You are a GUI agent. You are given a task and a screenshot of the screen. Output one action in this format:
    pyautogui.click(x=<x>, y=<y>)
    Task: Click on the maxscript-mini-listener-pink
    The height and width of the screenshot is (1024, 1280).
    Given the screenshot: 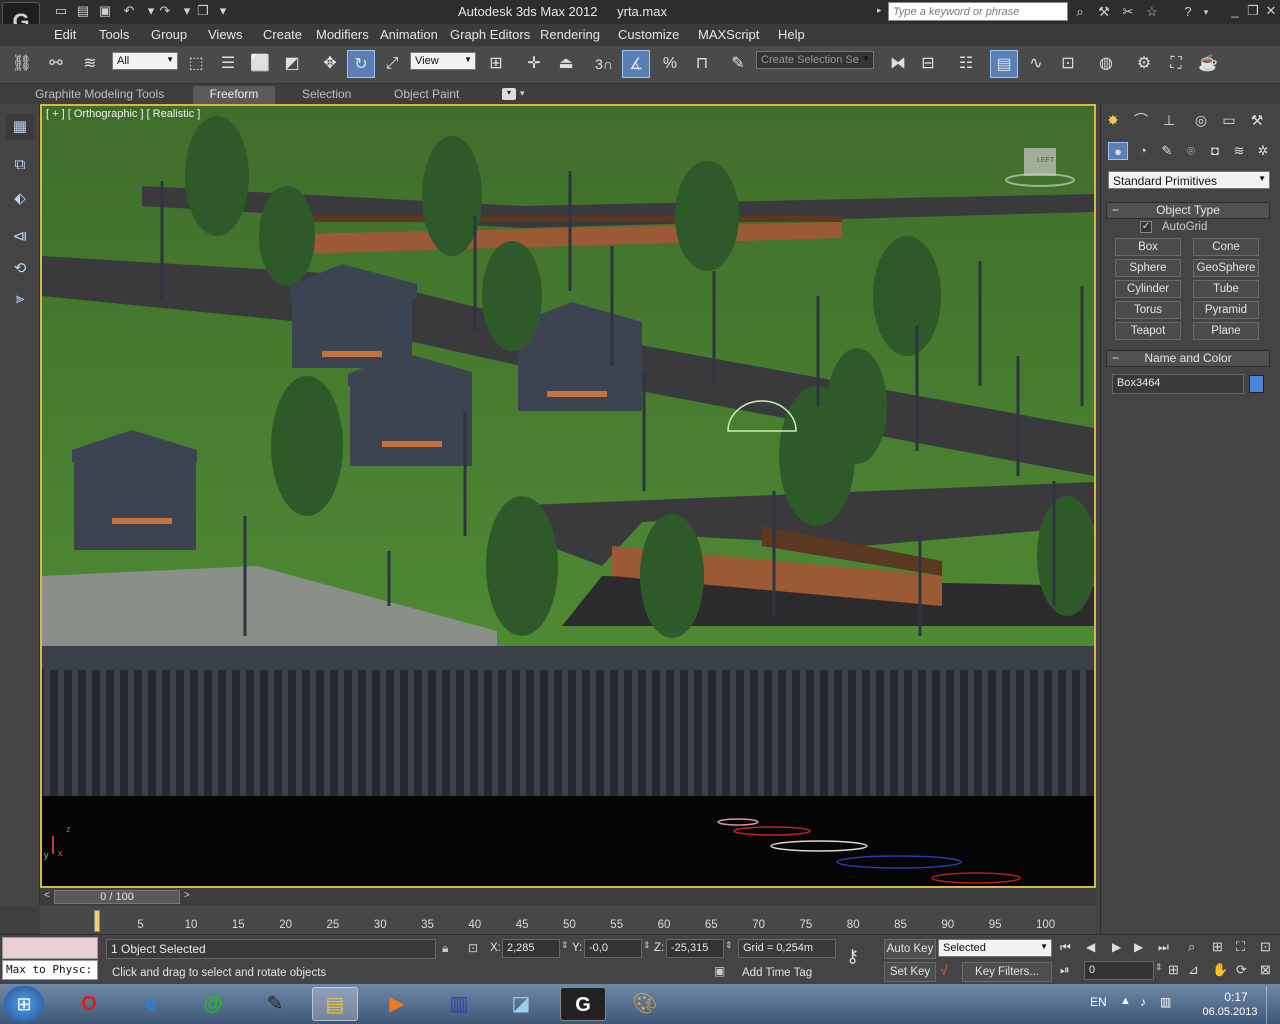 What is the action you would take?
    pyautogui.click(x=50, y=948)
    